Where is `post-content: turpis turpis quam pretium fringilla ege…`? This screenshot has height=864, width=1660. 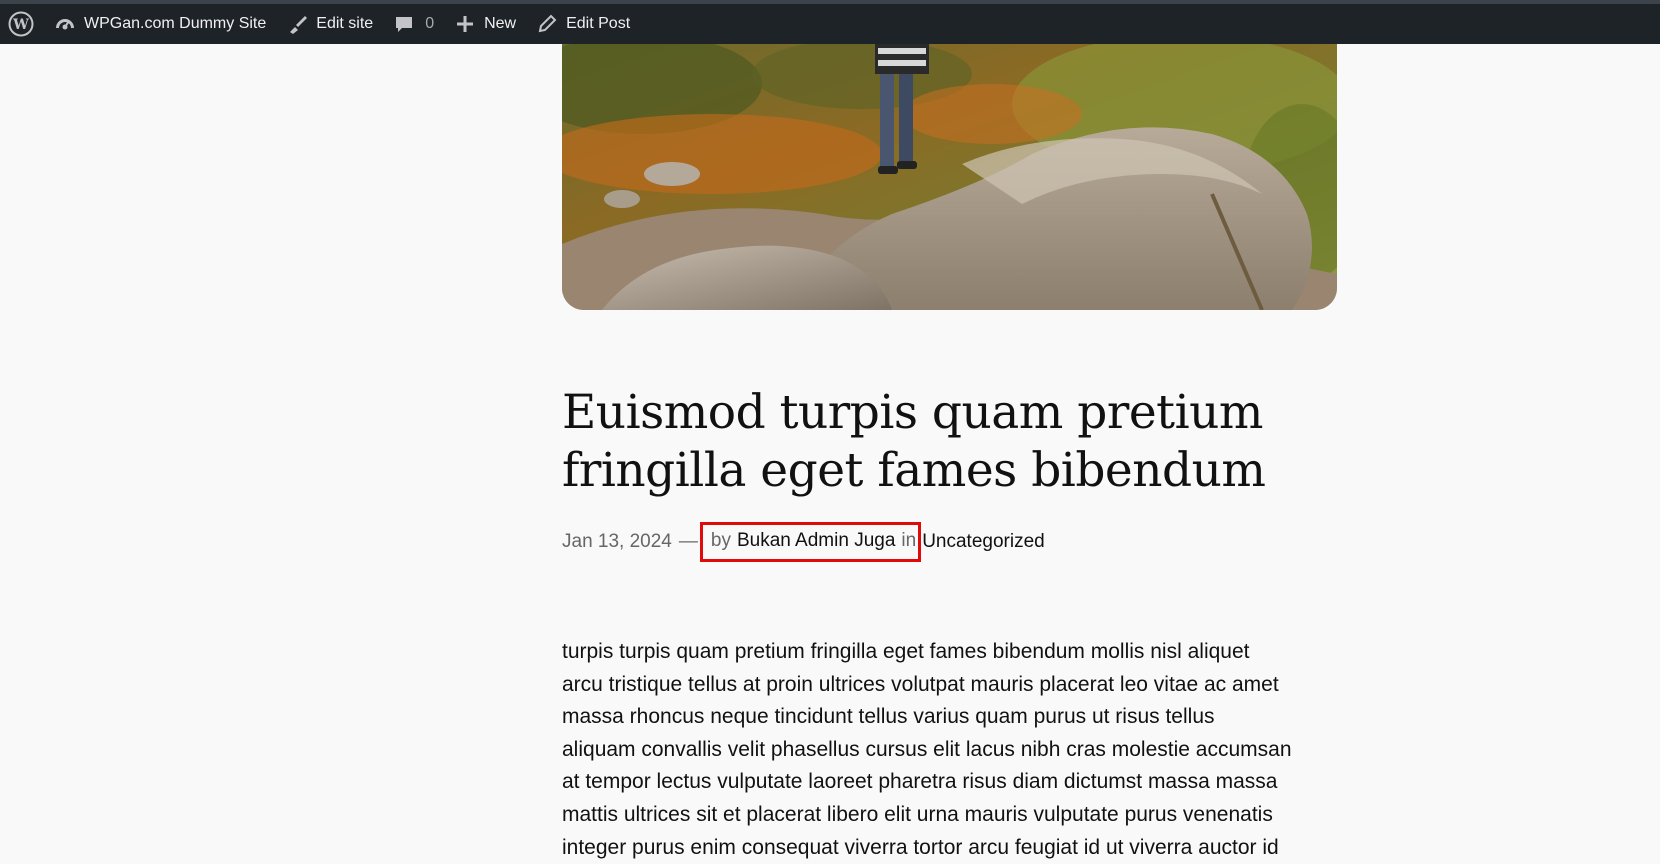
post-content: turpis turpis quam pretium fringilla ege… is located at coordinates (952, 750).